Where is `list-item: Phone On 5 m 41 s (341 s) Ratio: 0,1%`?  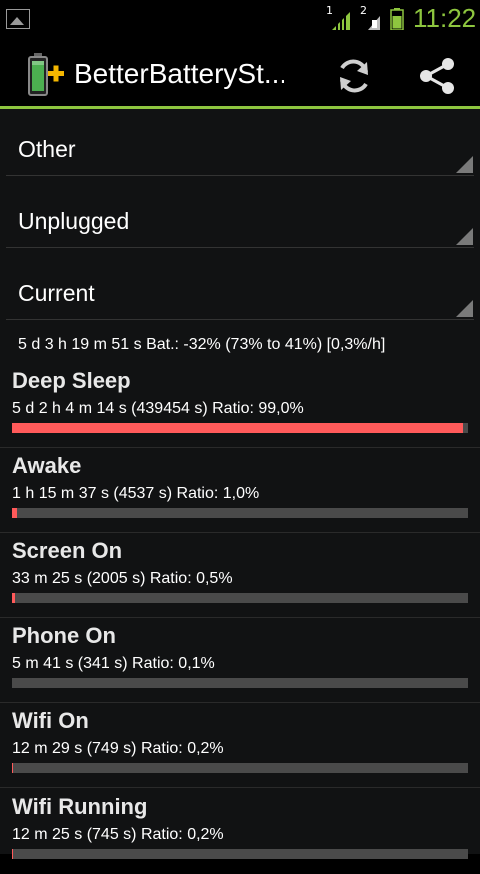 list-item: Phone On 5 m 41 s (341 s) Ratio: 0,1% is located at coordinates (240, 661).